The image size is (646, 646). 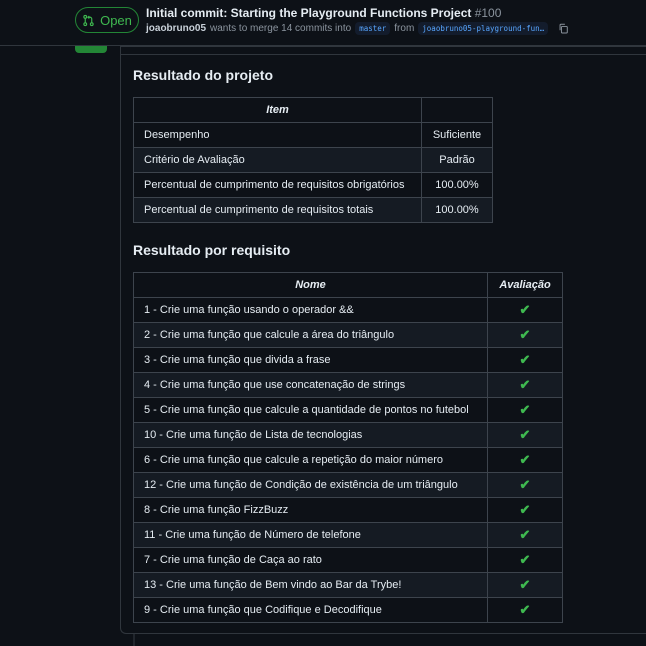 What do you see at coordinates (203, 75) in the screenshot?
I see `project-result-heading: Resultado do projeto` at bounding box center [203, 75].